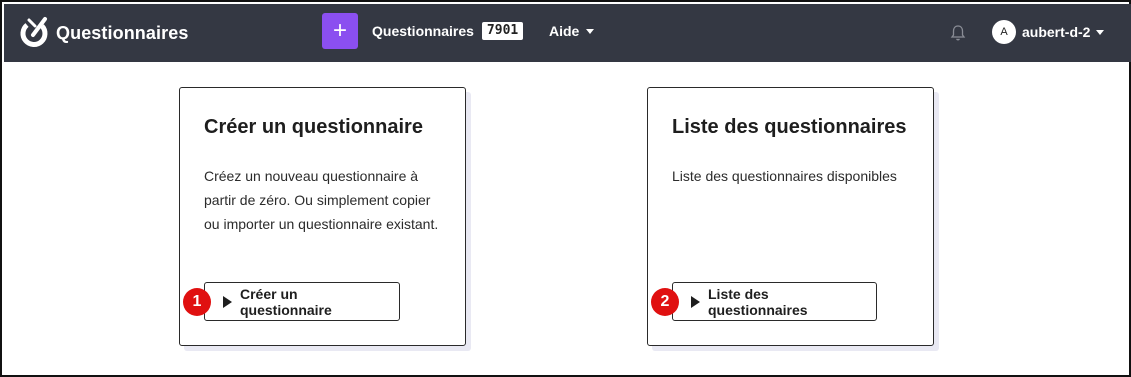 The height and width of the screenshot is (377, 1131). What do you see at coordinates (758, 301) in the screenshot?
I see `button-label: Liste des questionnaires` at bounding box center [758, 301].